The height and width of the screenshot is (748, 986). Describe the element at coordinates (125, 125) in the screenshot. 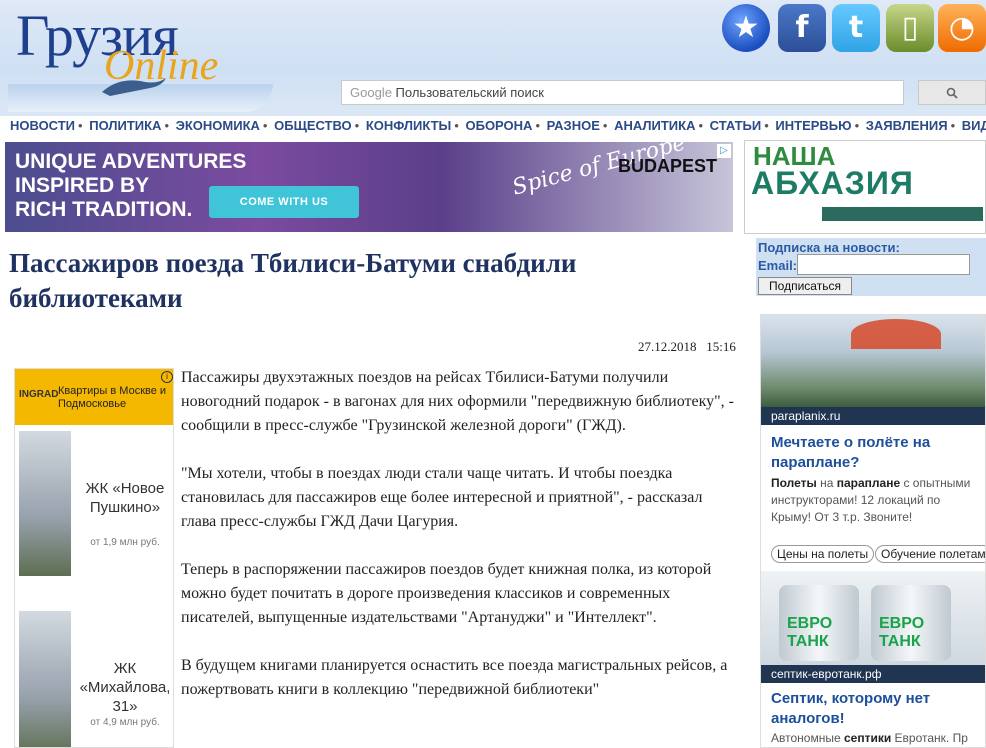

I see `nav-politics: ПОЛИТИКА` at that location.